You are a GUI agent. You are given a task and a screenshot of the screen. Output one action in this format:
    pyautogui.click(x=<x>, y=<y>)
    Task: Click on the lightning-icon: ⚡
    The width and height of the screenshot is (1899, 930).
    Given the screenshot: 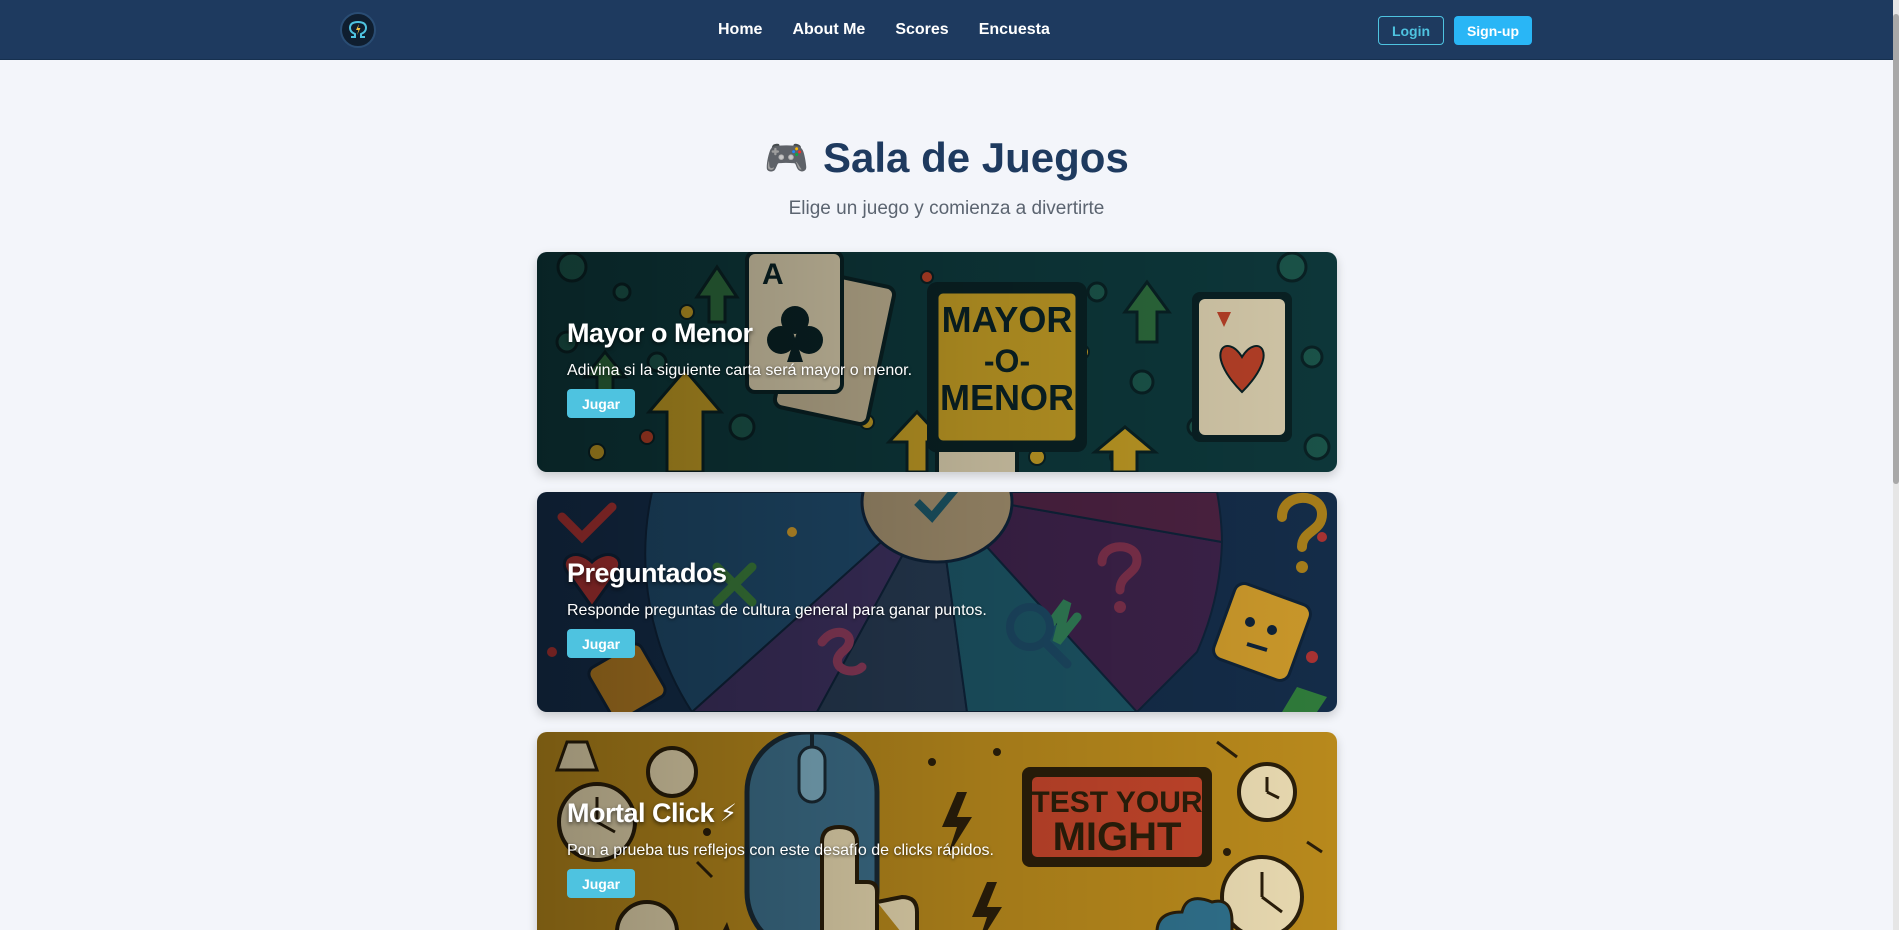 What is the action you would take?
    pyautogui.click(x=728, y=813)
    